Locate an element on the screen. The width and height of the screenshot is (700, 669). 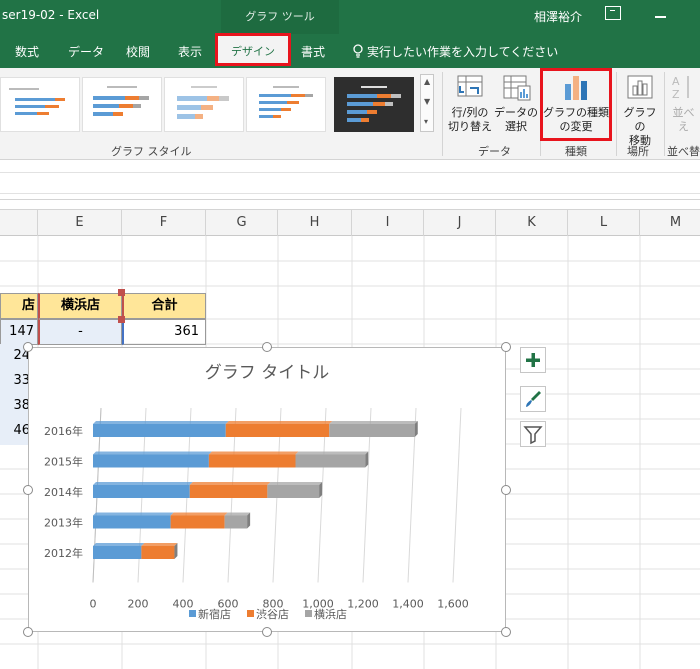
column-header-e: E is located at coordinates (80, 223).